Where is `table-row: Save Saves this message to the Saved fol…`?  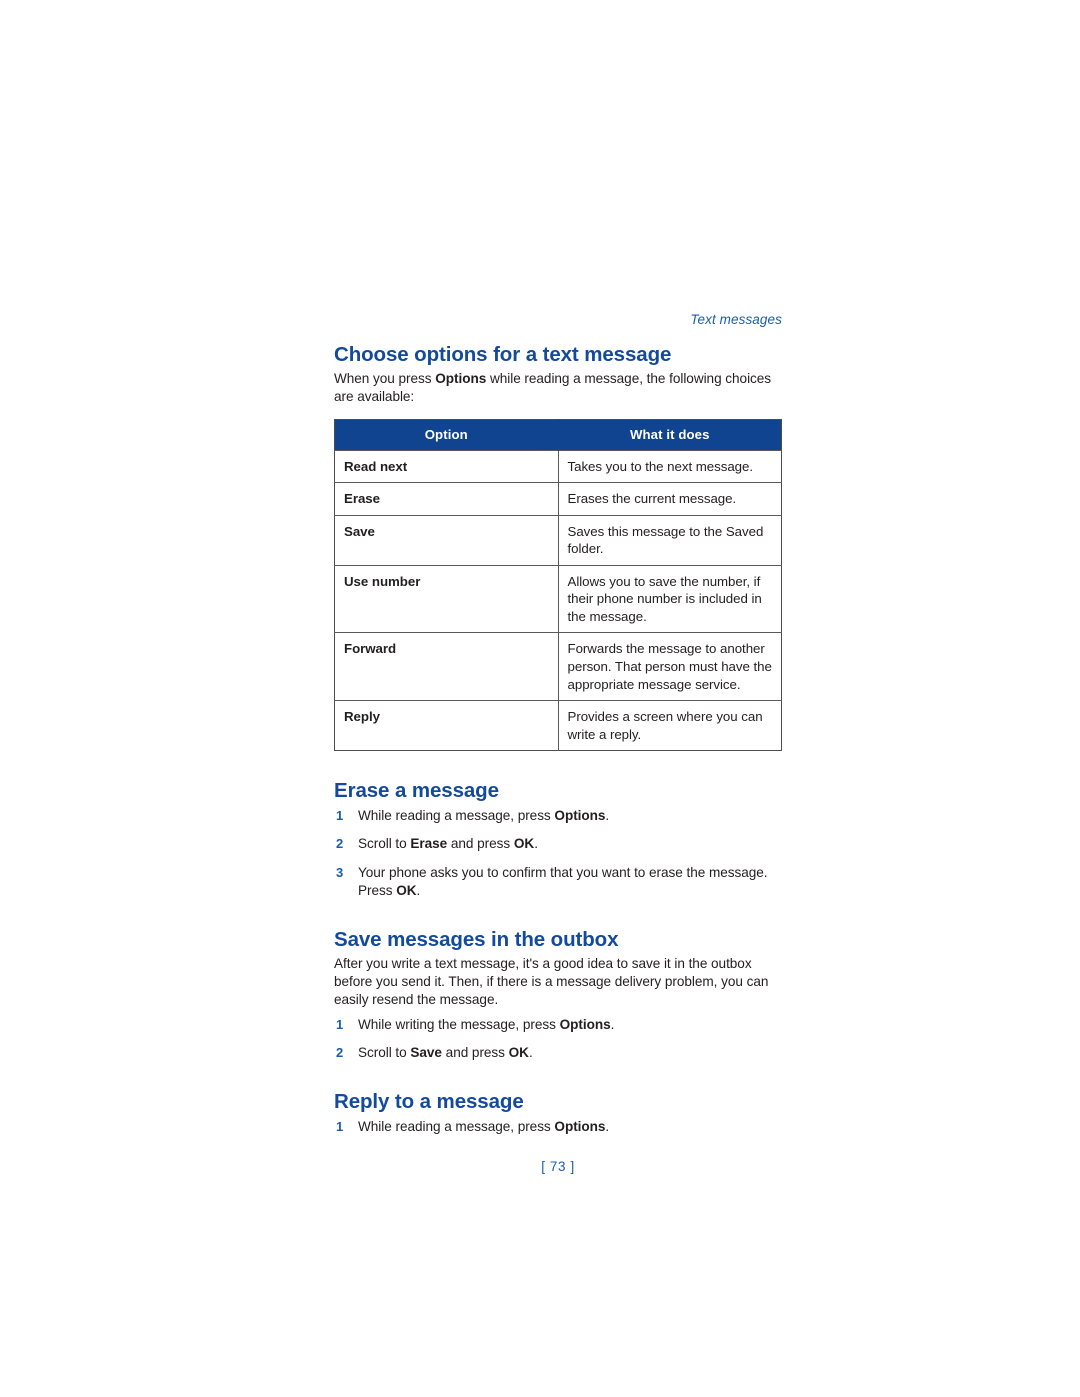
table-row: Save Saves this message to the Saved fol… is located at coordinates (558, 540).